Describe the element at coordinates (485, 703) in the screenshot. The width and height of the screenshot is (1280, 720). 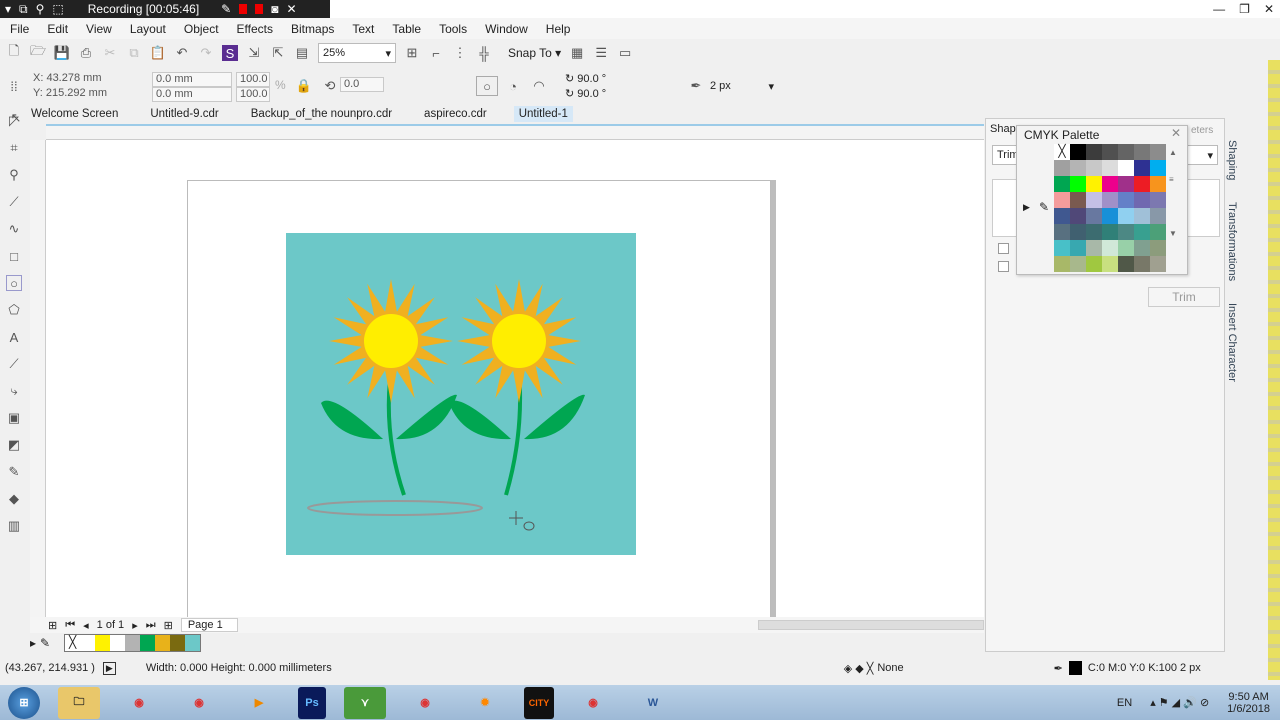
I see `settings-app-icon: ✹` at that location.